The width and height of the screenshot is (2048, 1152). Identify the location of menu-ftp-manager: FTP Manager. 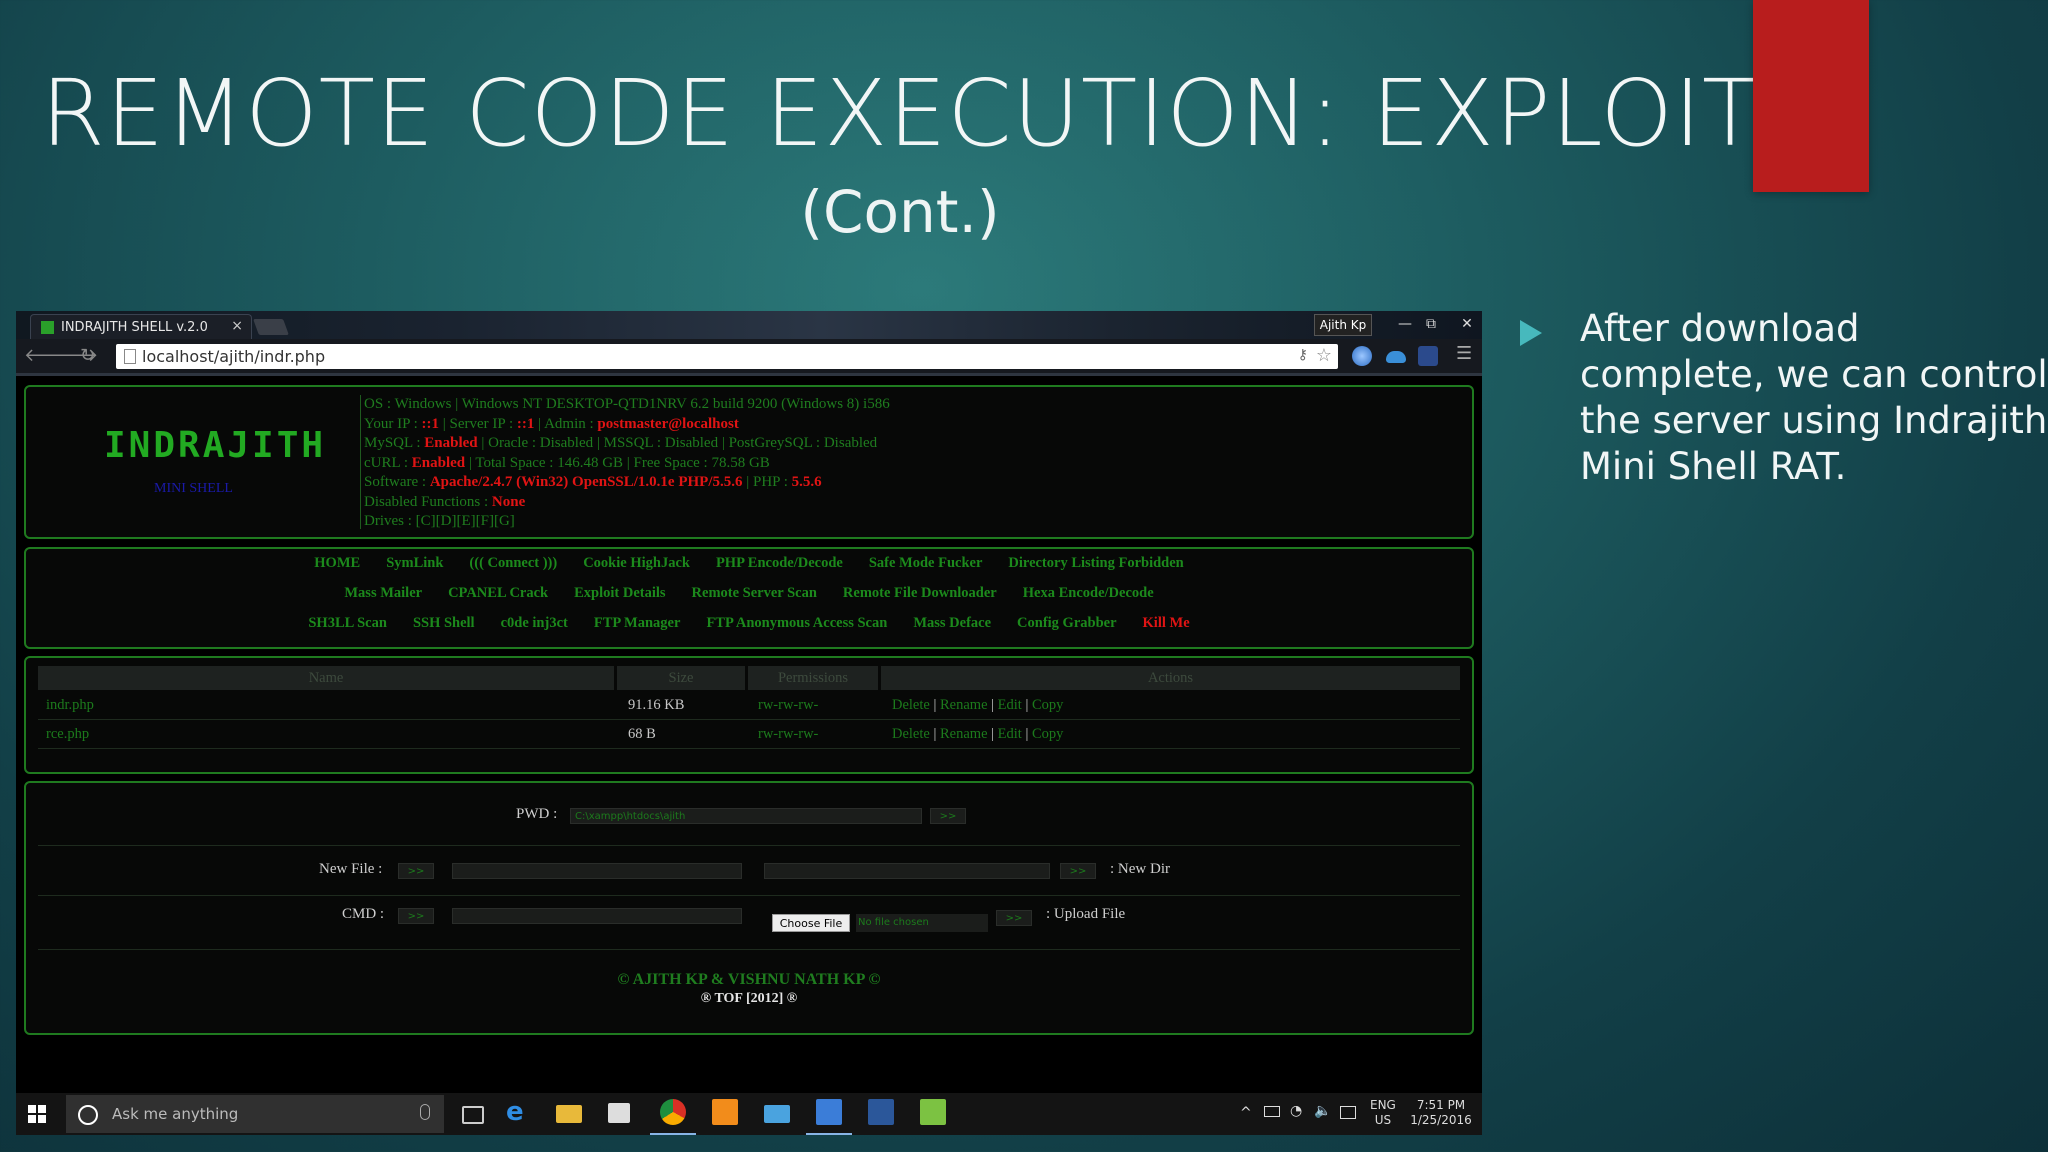
(637, 623).